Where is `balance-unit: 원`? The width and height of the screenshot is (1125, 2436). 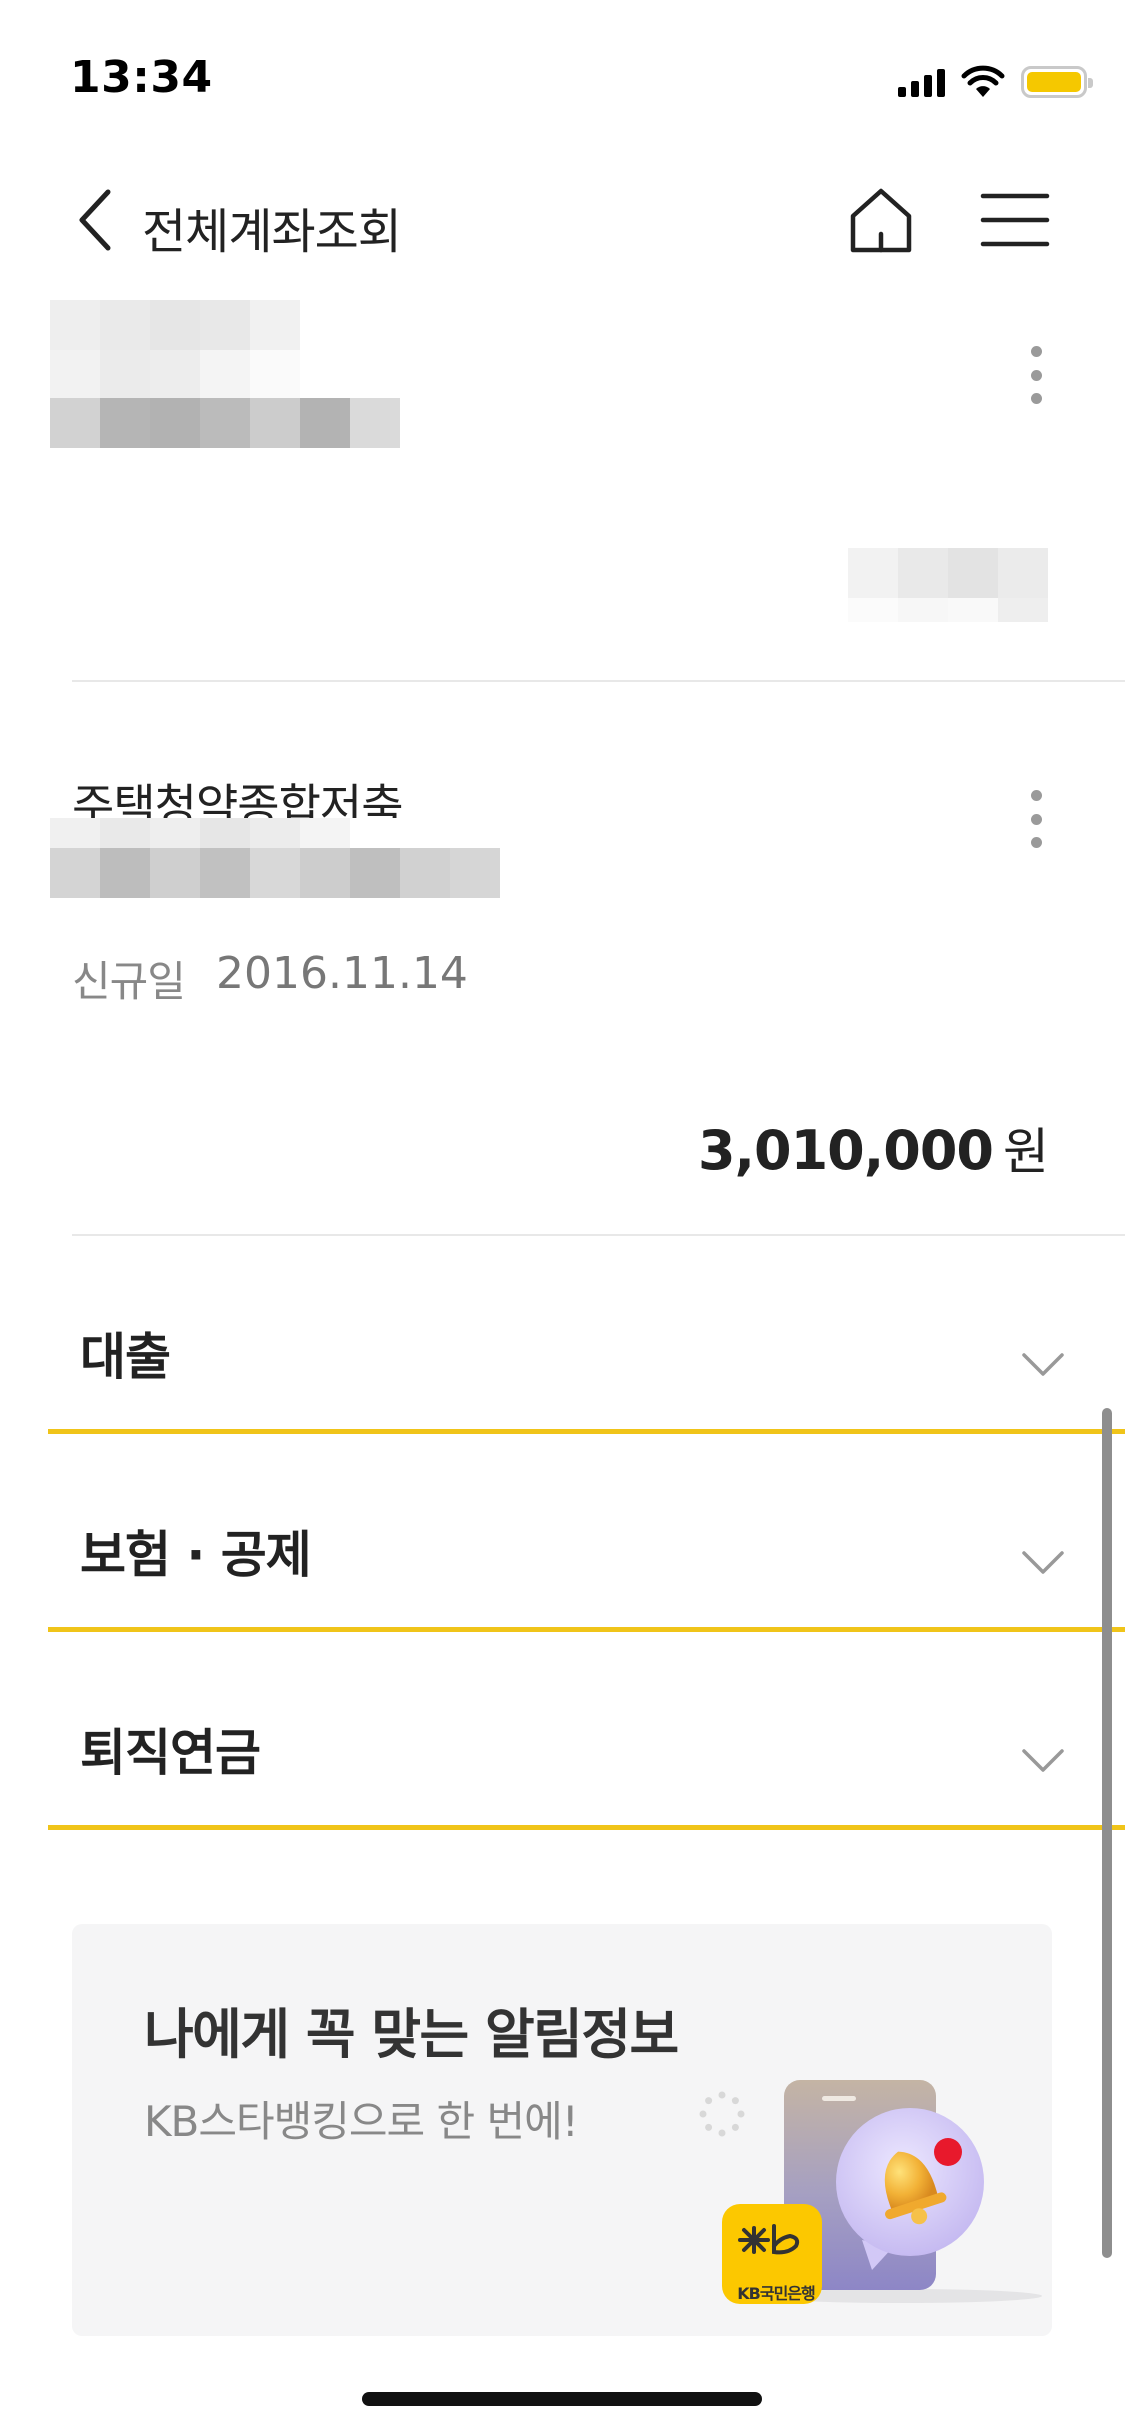
balance-unit: 원 is located at coordinates (1026, 1152).